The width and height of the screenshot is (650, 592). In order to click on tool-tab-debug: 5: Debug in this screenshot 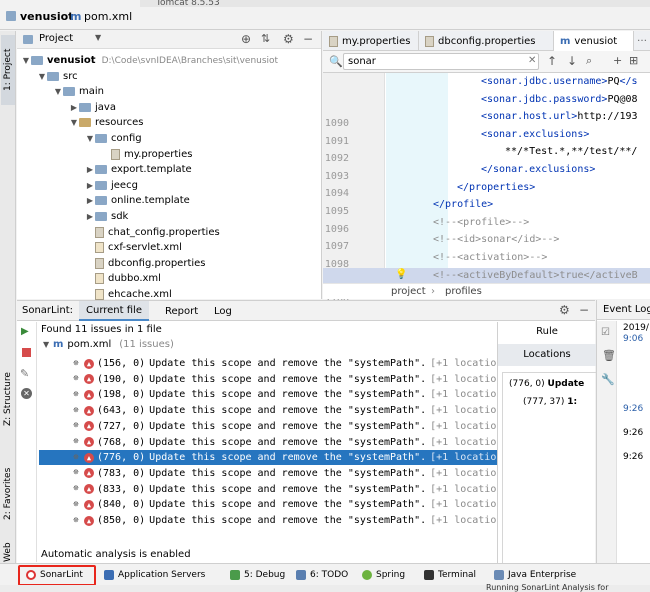, I will do `click(257, 575)`.